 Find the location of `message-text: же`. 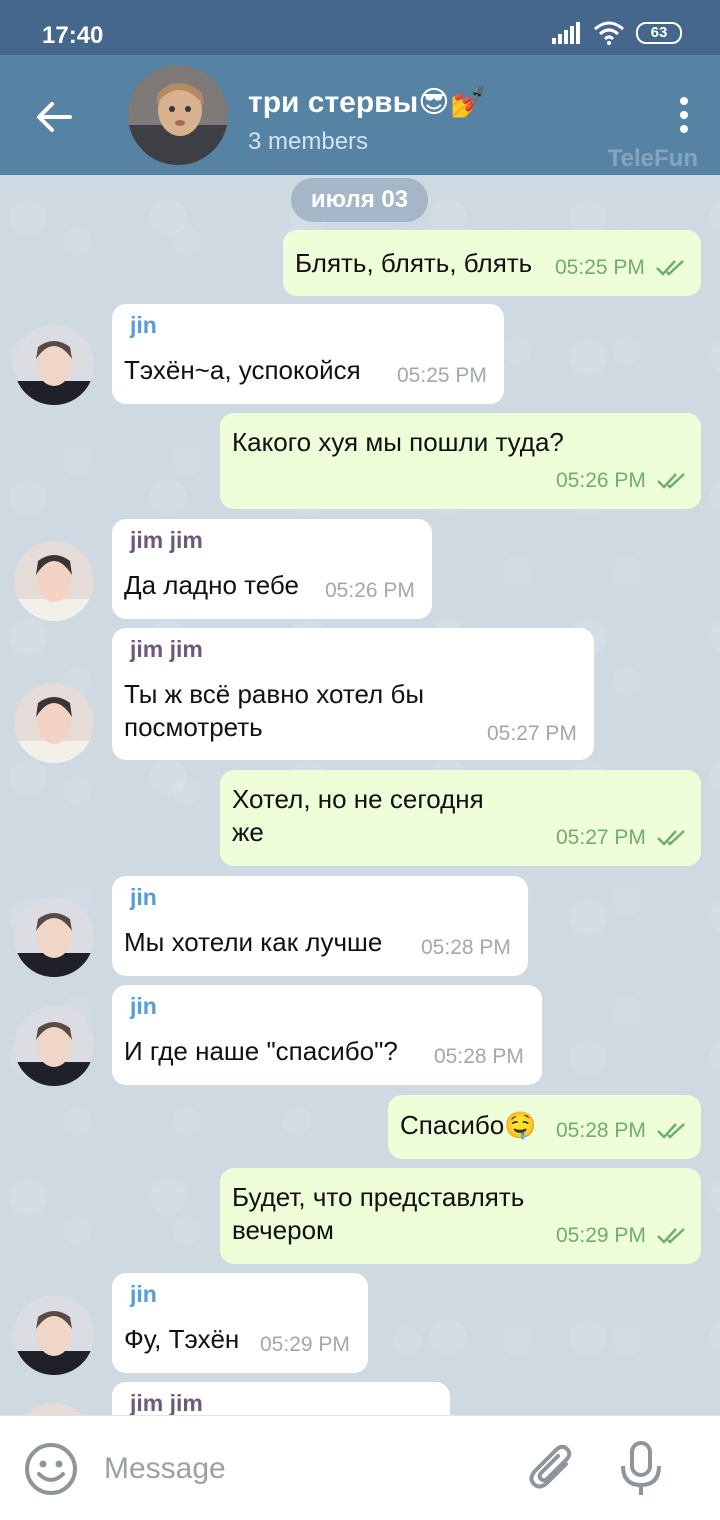

message-text: же is located at coordinates (248, 832).